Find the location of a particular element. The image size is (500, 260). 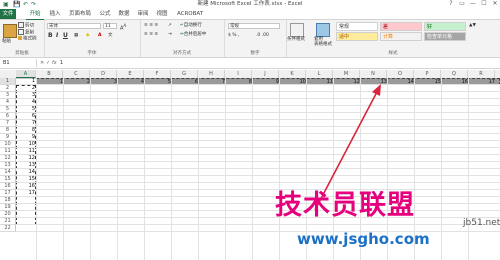

paste-icon is located at coordinates (10, 31).